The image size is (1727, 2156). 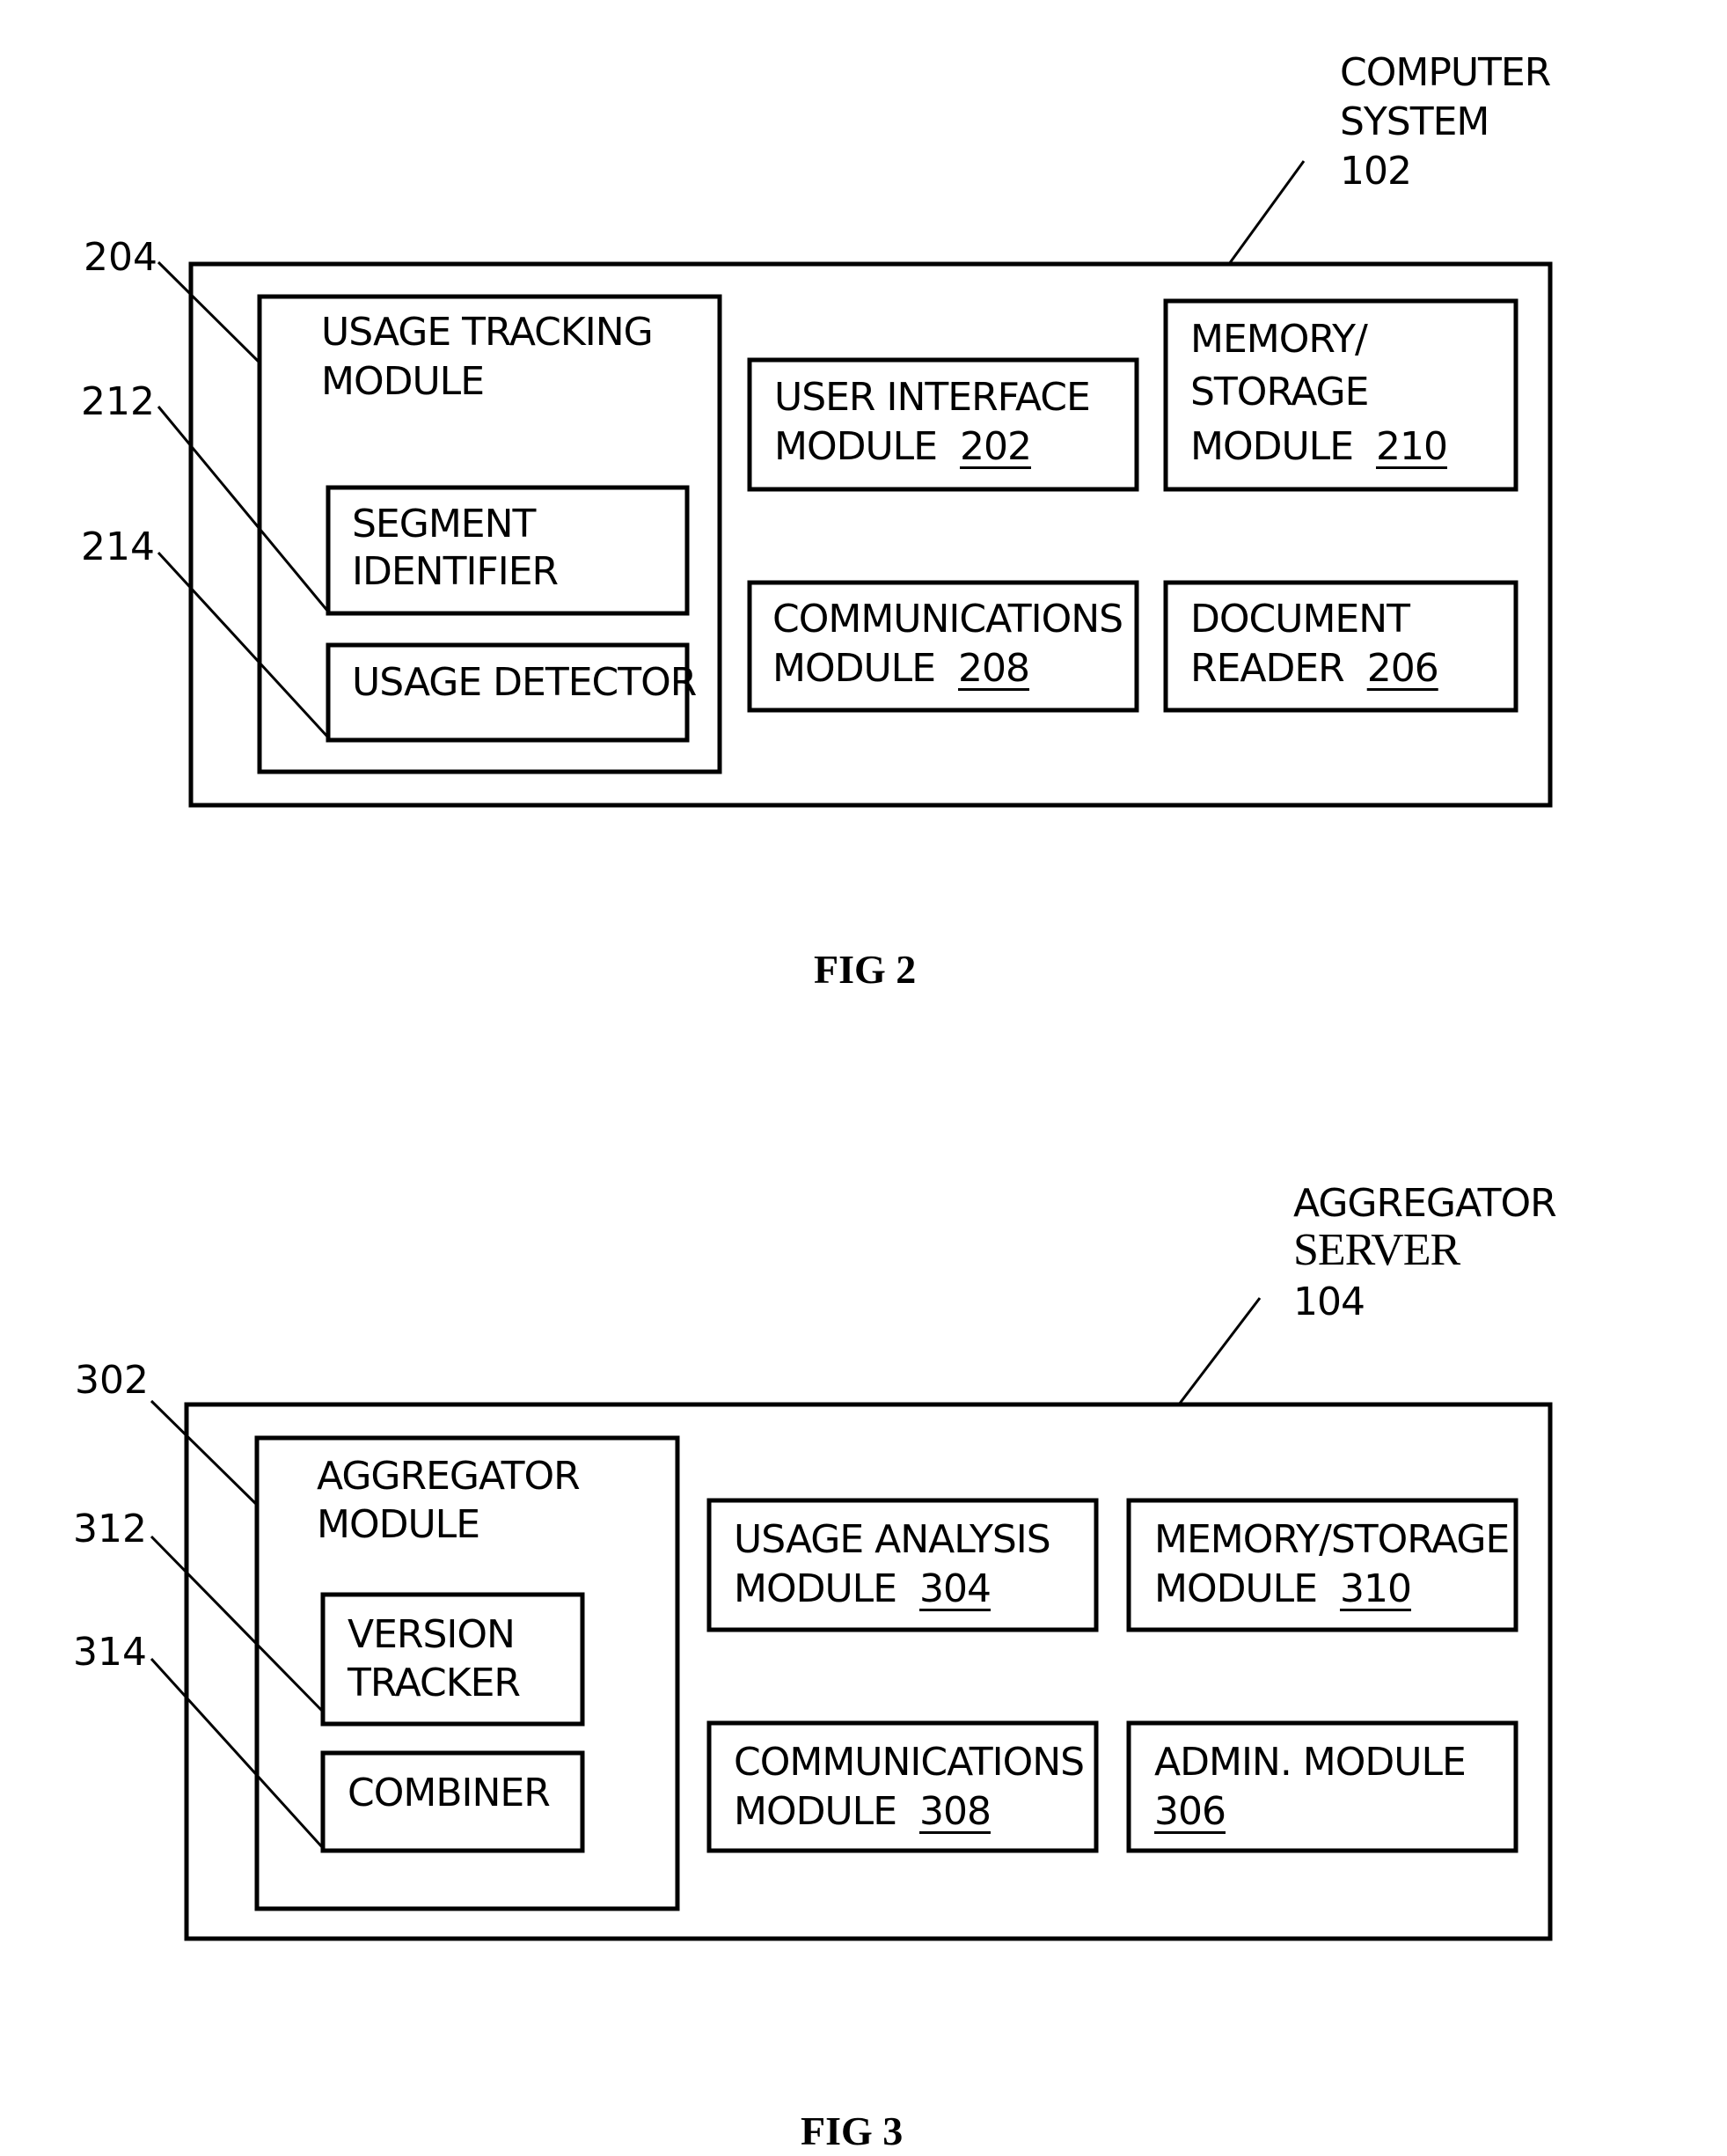 I want to click on comm-308-line1: COMMUNICATIONS, so click(x=909, y=1763).